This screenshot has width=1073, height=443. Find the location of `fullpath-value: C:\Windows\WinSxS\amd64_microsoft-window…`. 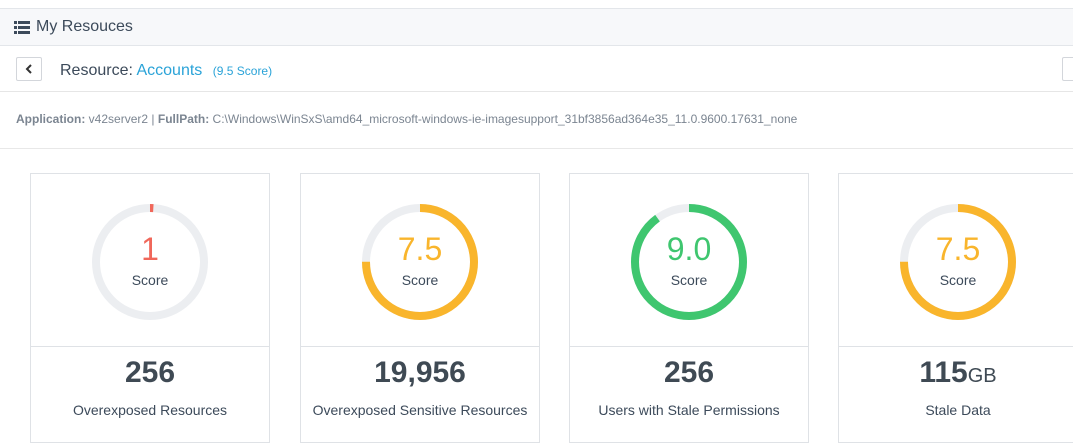

fullpath-value: C:\Windows\WinSxS\amd64_microsoft-window… is located at coordinates (505, 119).